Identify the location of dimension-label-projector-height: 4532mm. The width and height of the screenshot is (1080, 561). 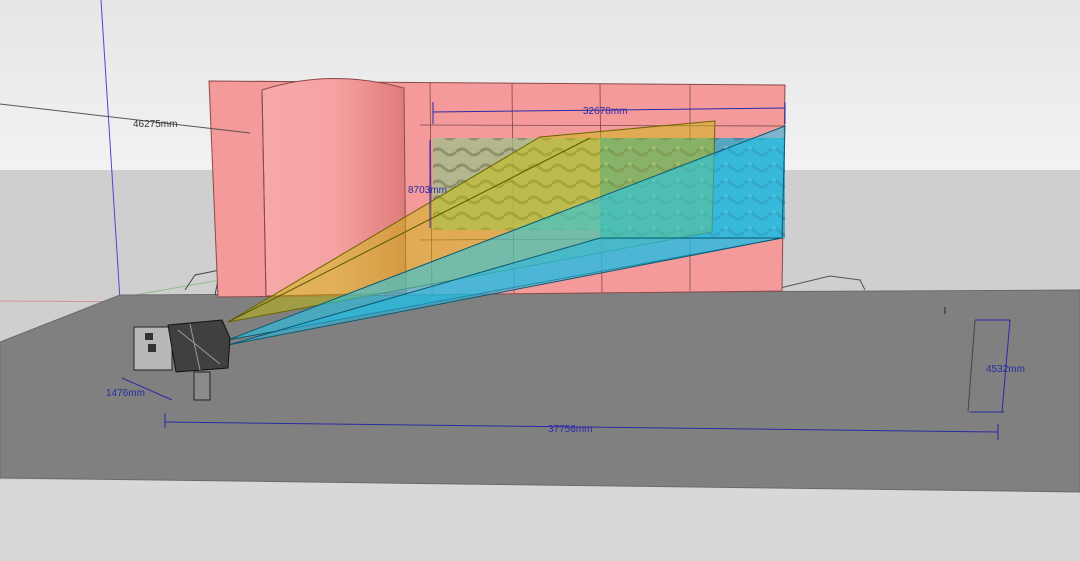
(1005, 369).